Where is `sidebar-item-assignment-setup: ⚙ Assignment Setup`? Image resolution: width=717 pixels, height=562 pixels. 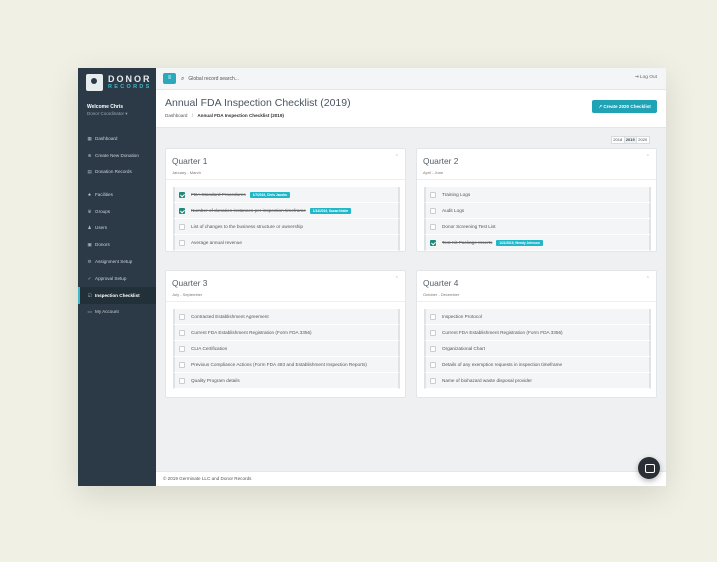
sidebar-item-assignment-setup: ⚙ Assignment Setup is located at coordinates (117, 261).